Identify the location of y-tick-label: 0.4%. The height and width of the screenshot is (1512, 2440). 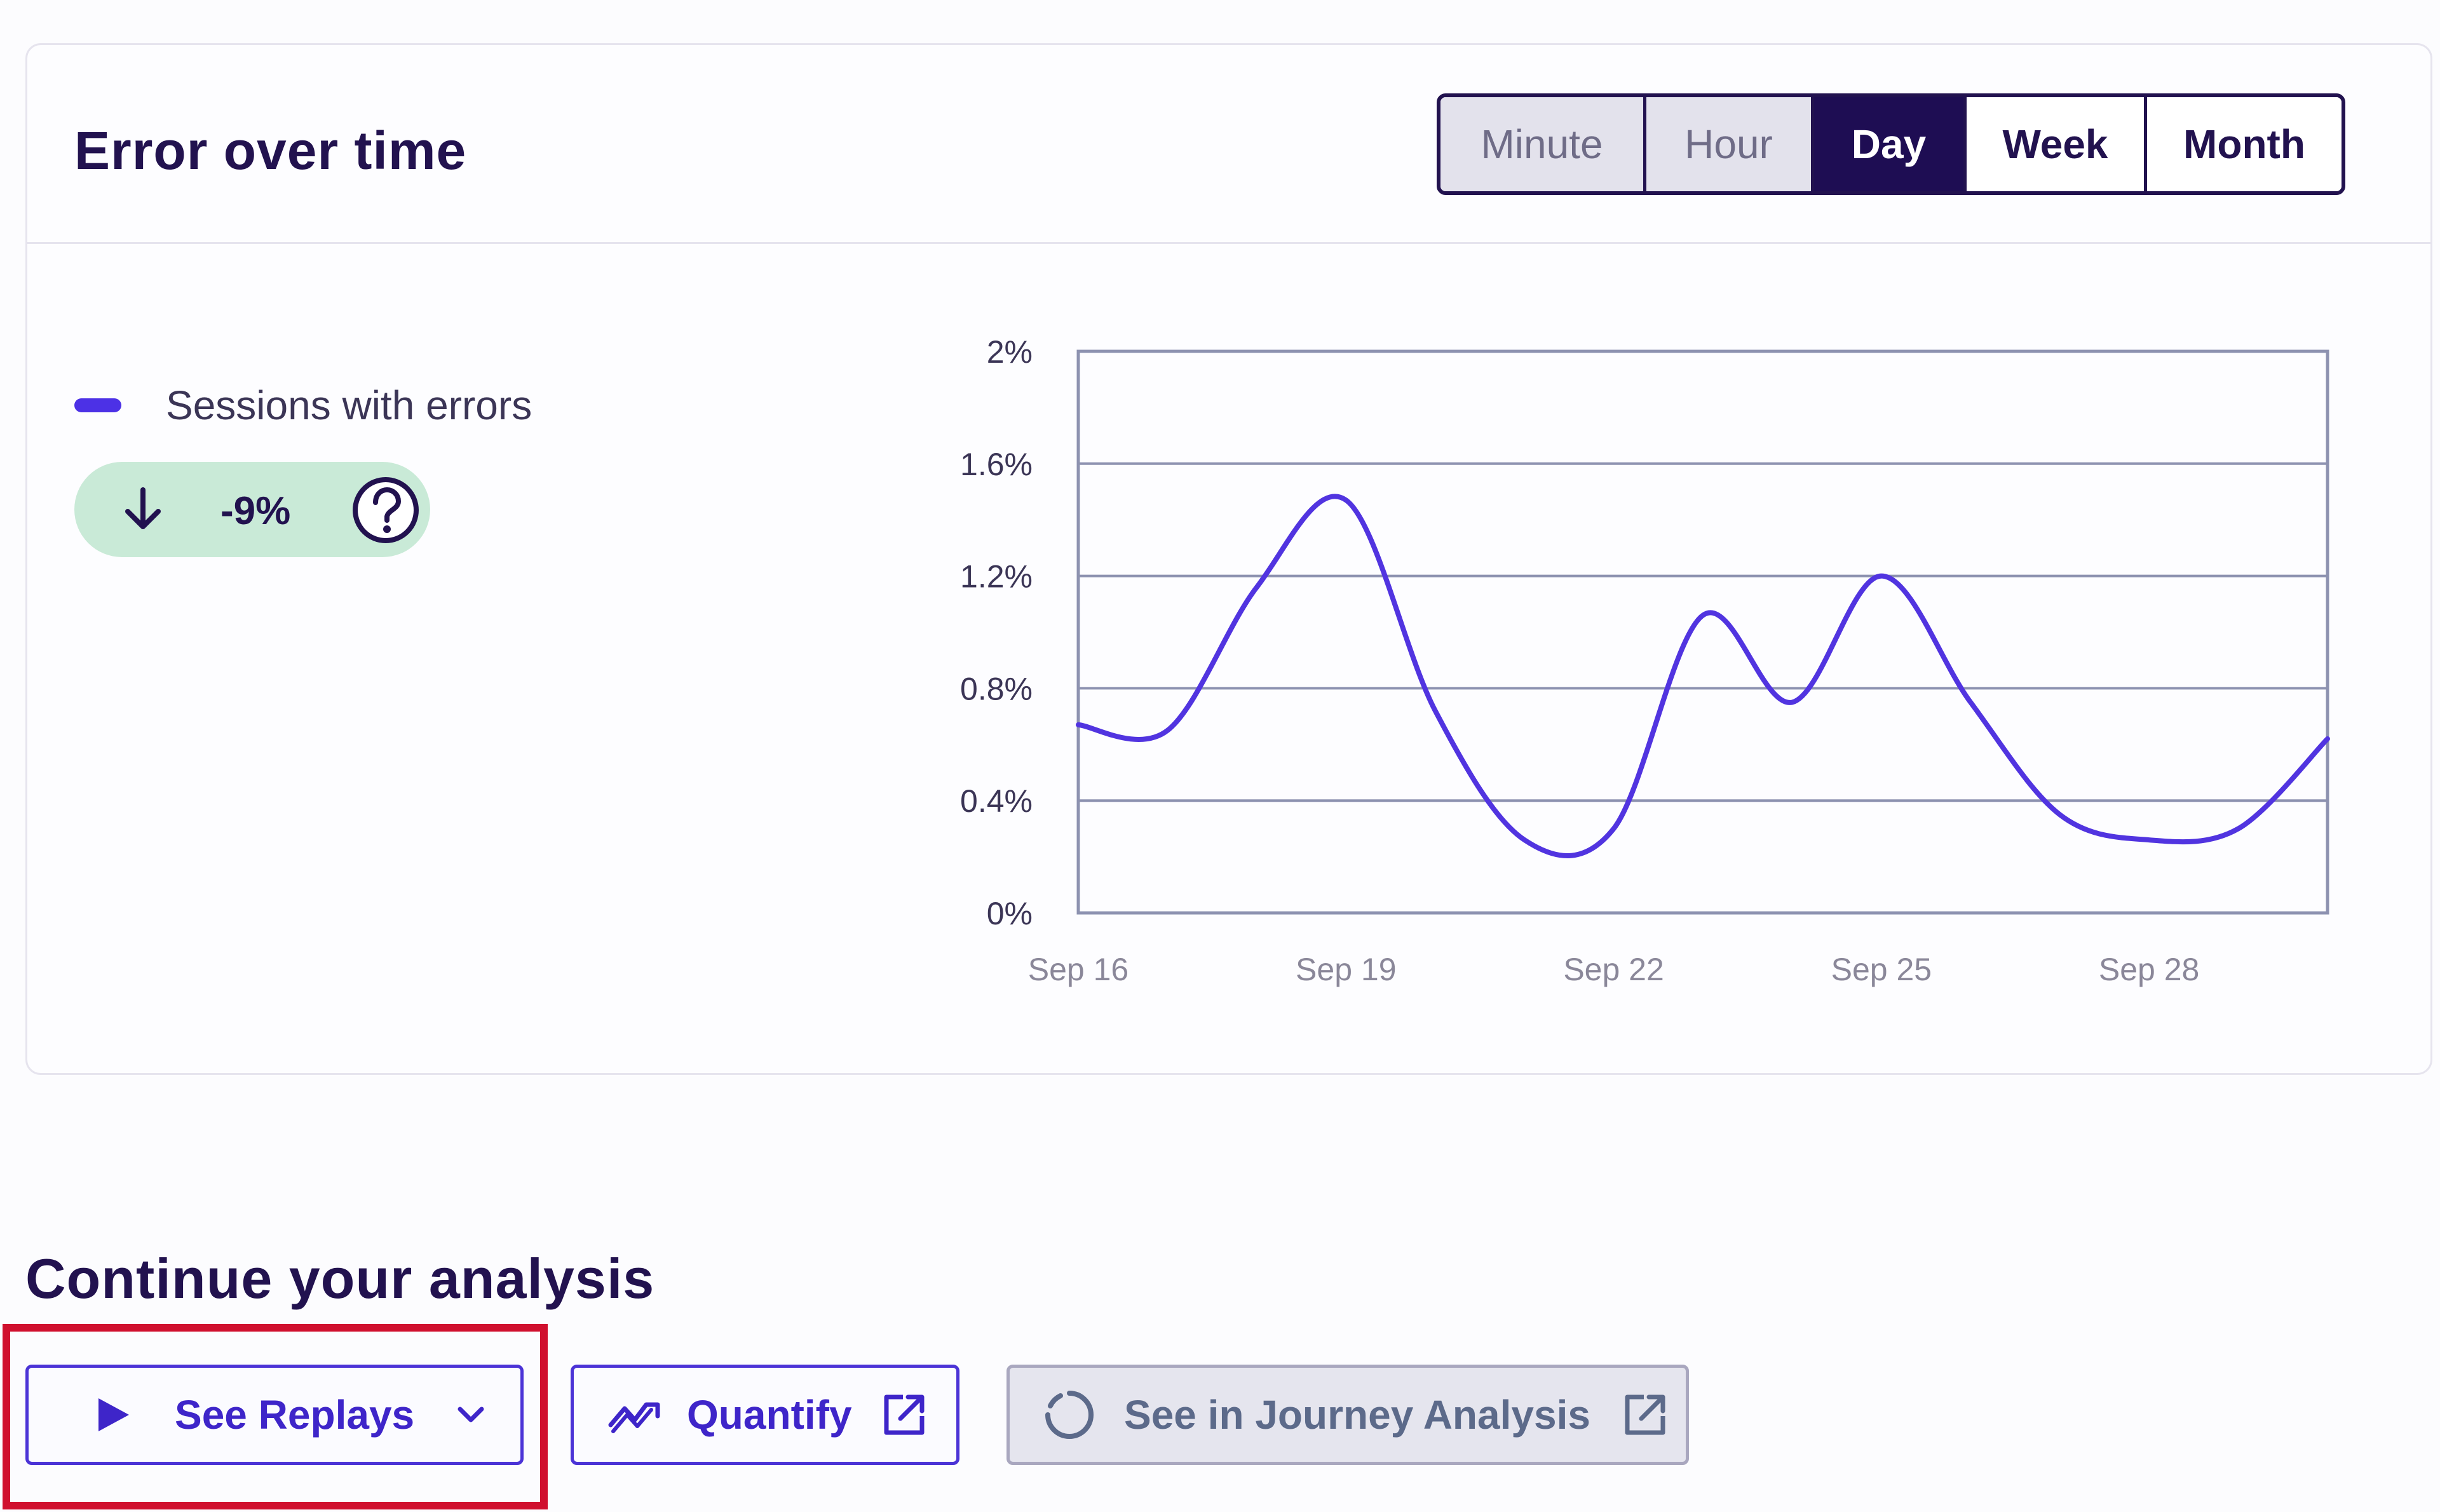
(996, 801).